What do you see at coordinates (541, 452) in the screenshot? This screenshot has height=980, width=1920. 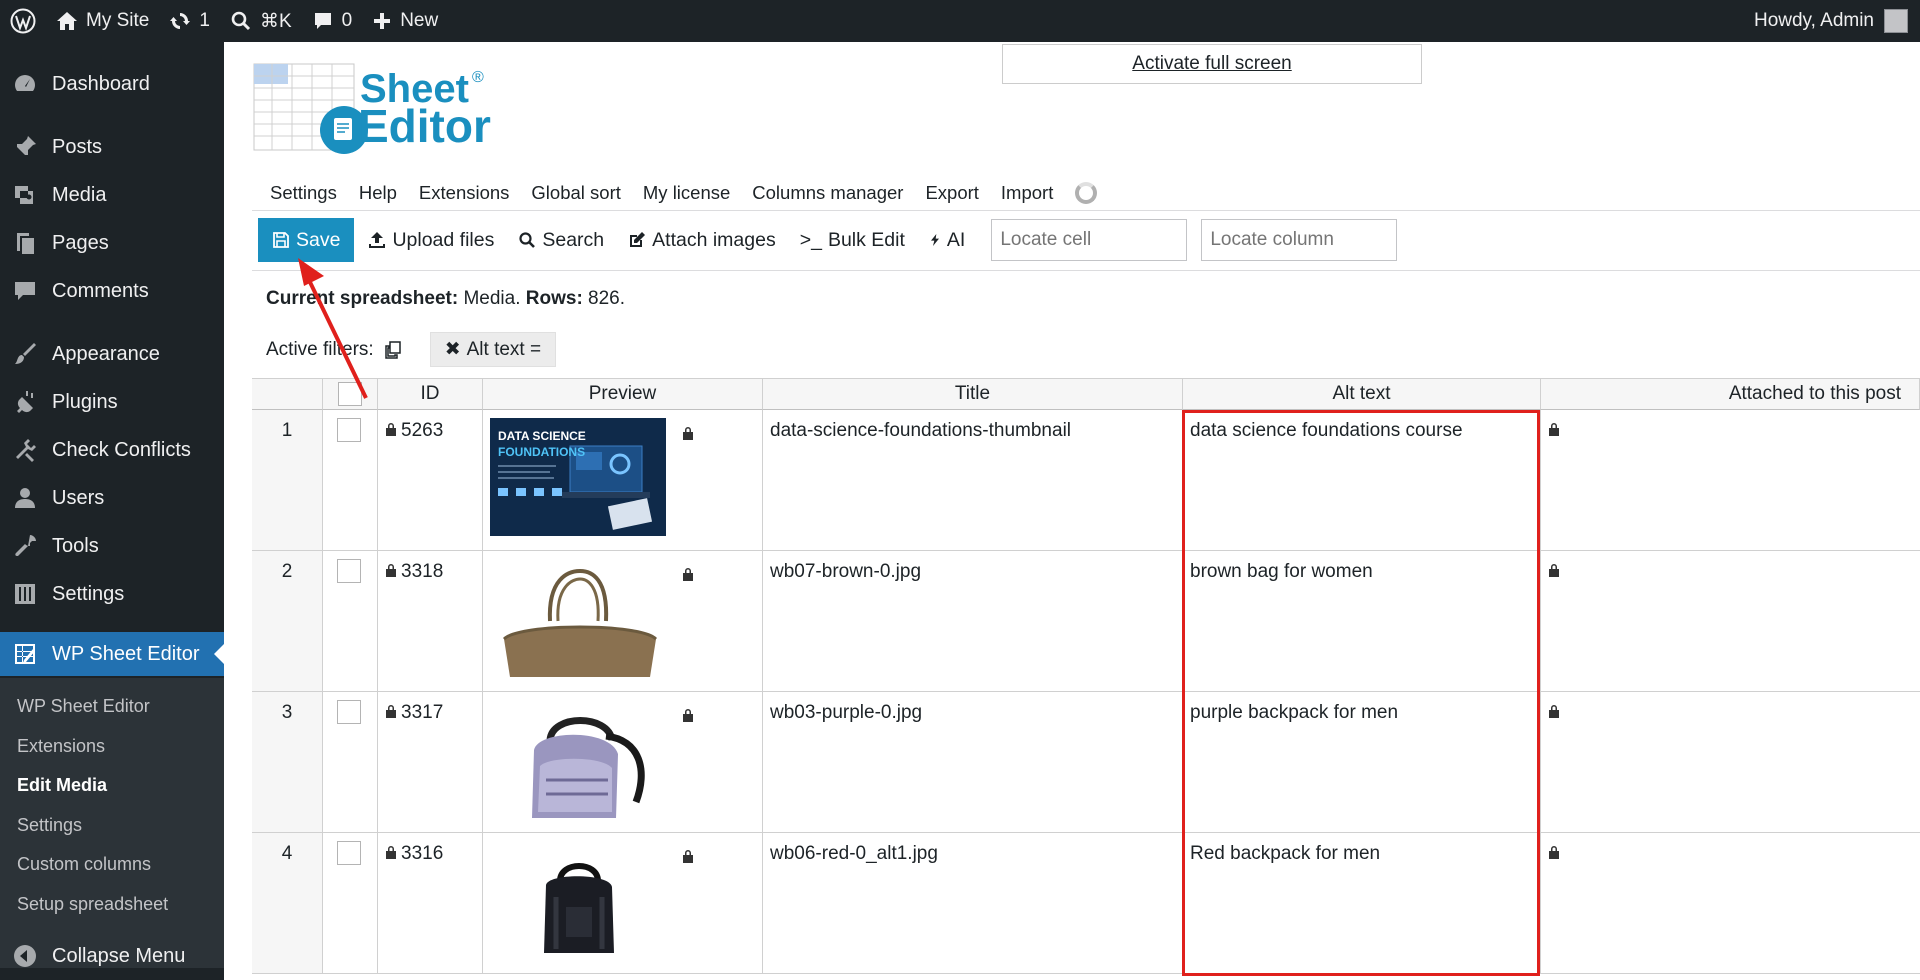 I see `thumbnail-line2: FOUNDATIONS` at bounding box center [541, 452].